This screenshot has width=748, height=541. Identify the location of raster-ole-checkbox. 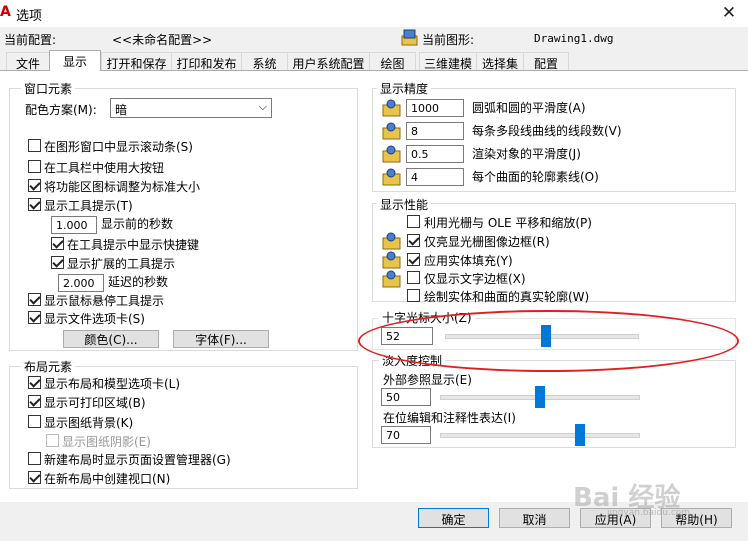
(413, 221).